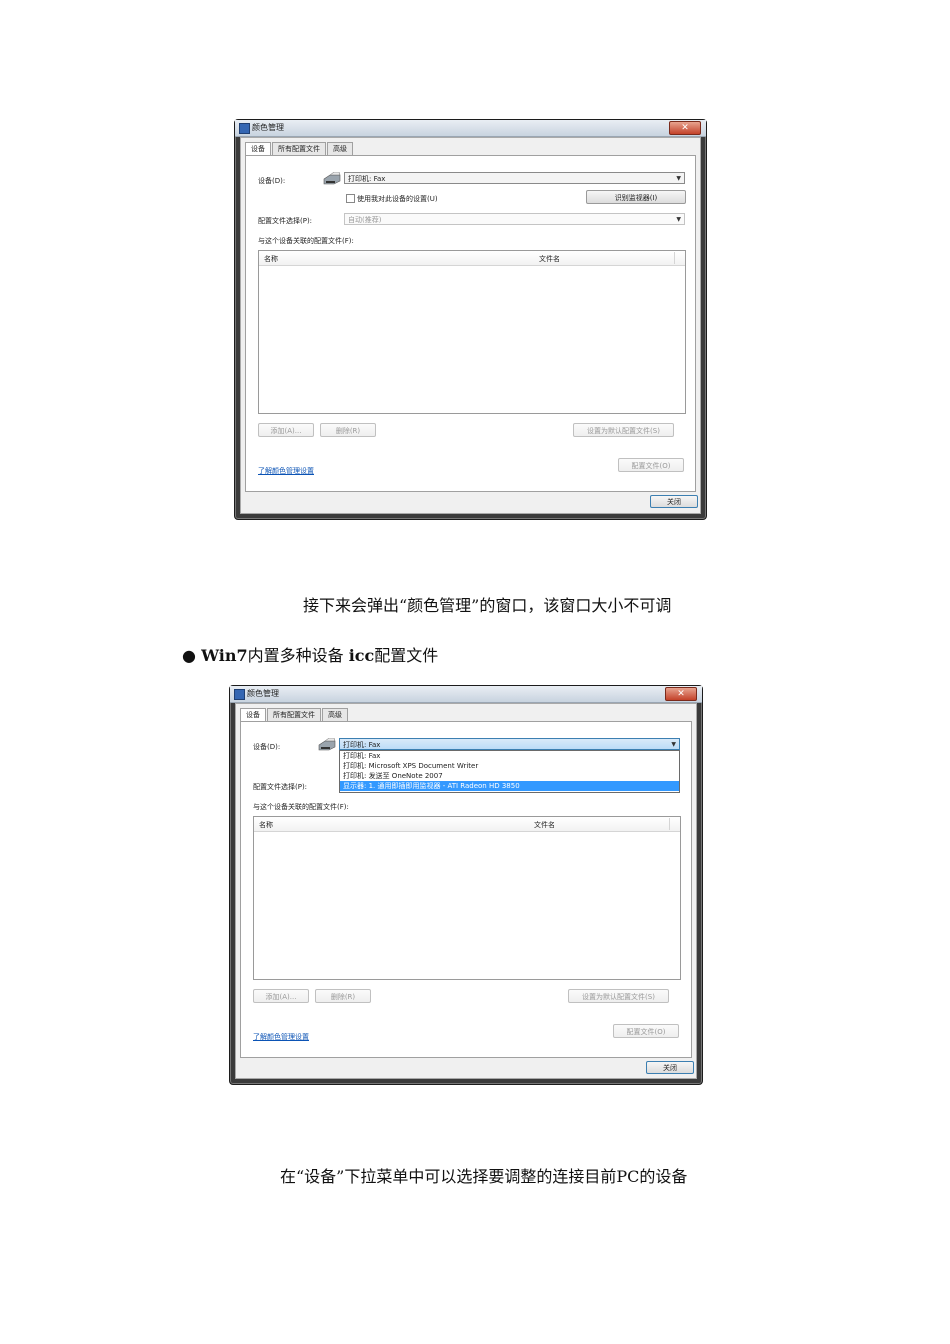  What do you see at coordinates (361, 655) in the screenshot?
I see `bullet-bold-icc: icc` at bounding box center [361, 655].